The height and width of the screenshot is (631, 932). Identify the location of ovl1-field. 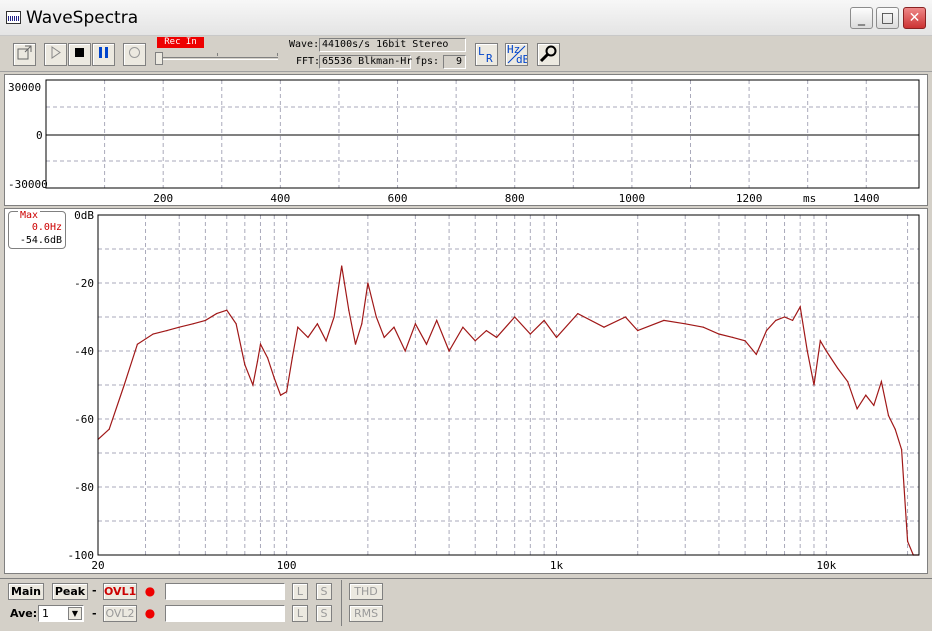
(225, 591).